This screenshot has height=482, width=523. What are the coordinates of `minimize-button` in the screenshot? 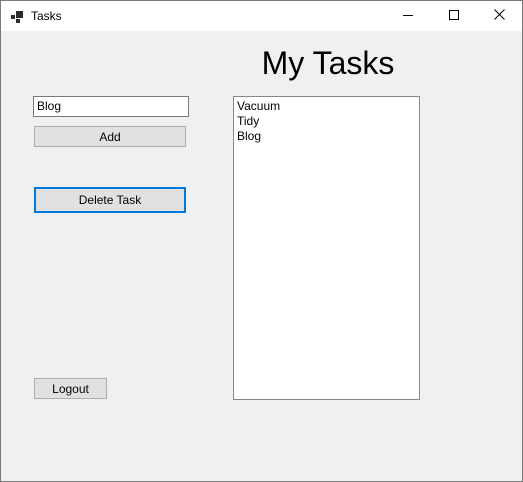 It's located at (408, 16).